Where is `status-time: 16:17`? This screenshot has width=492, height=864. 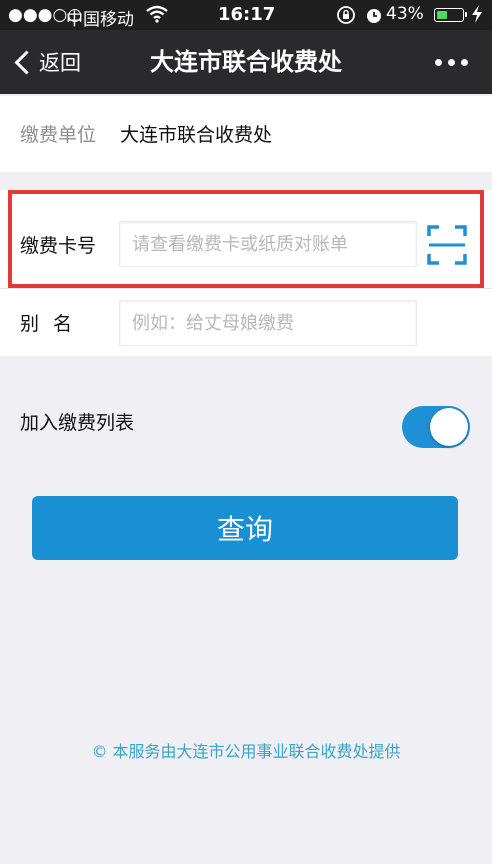 status-time: 16:17 is located at coordinates (247, 14).